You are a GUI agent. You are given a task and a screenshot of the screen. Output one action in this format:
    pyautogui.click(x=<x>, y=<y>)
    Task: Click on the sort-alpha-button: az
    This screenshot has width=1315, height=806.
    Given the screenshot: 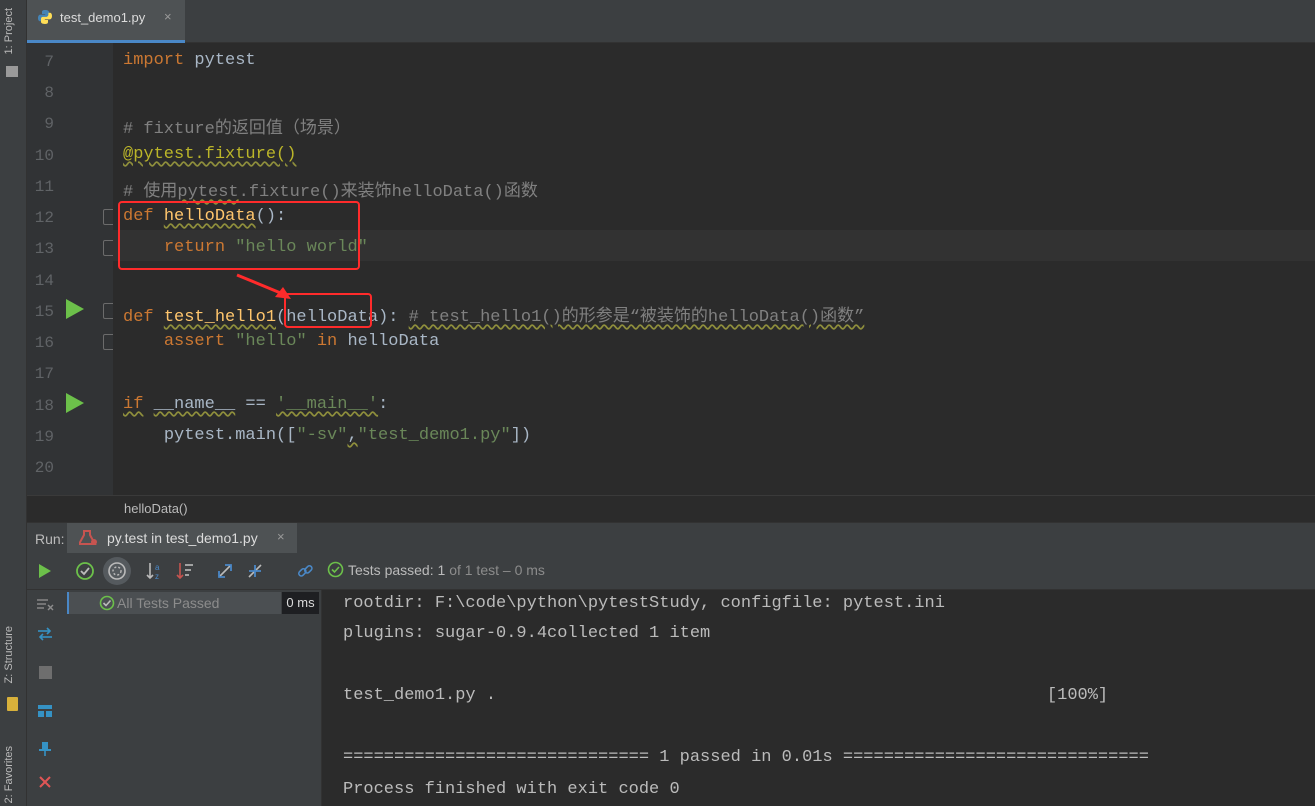 What is the action you would take?
    pyautogui.click(x=155, y=571)
    